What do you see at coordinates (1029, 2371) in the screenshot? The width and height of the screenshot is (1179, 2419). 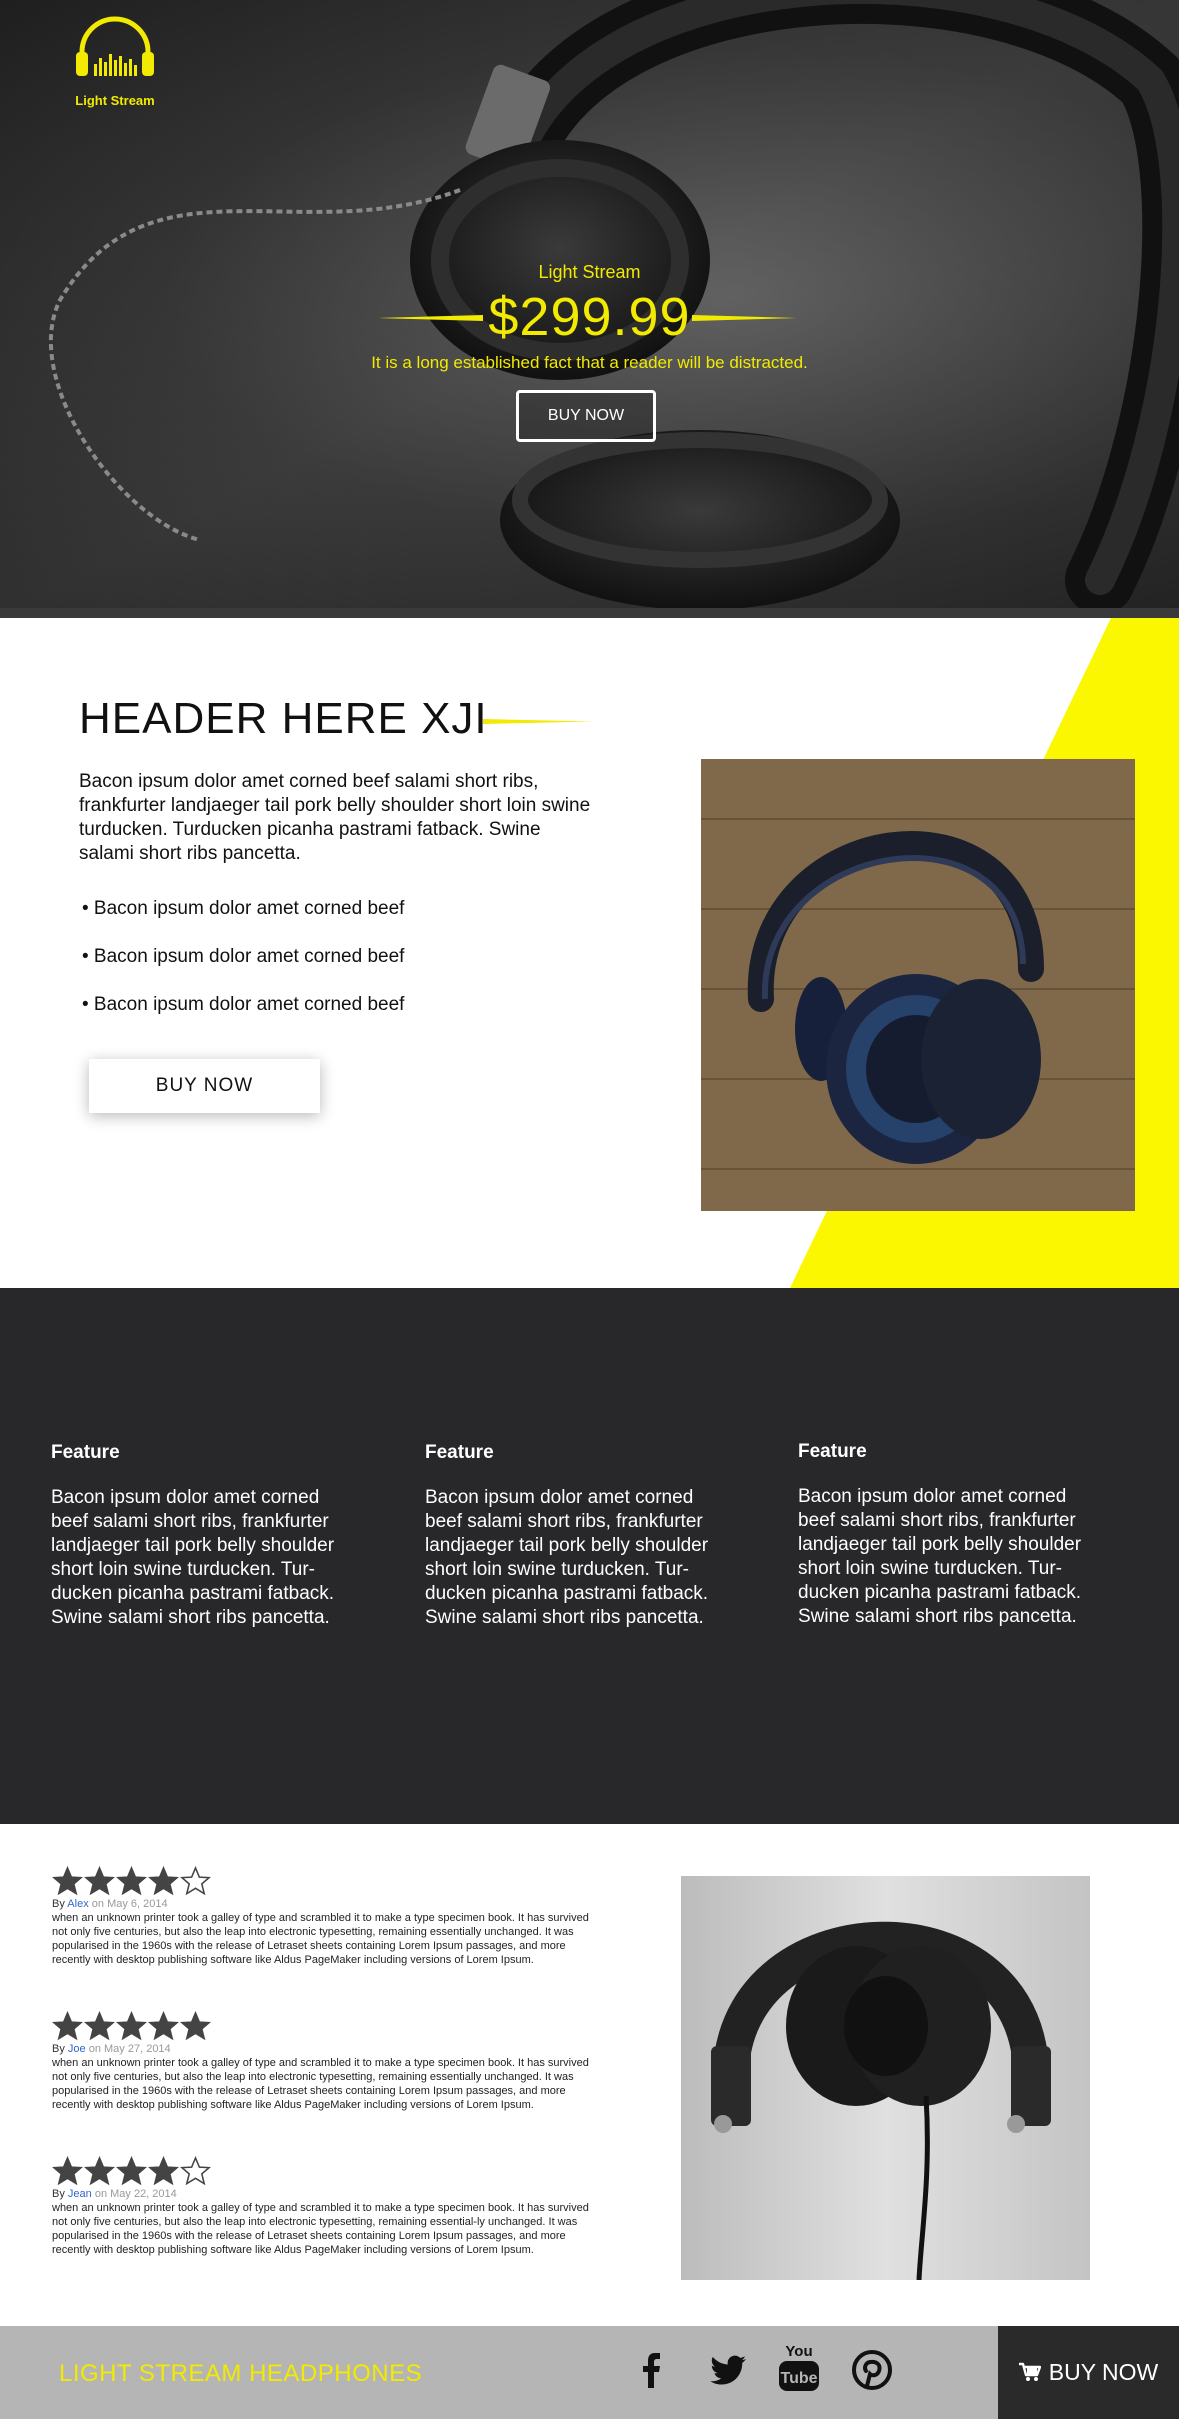 I see `cart-icon` at bounding box center [1029, 2371].